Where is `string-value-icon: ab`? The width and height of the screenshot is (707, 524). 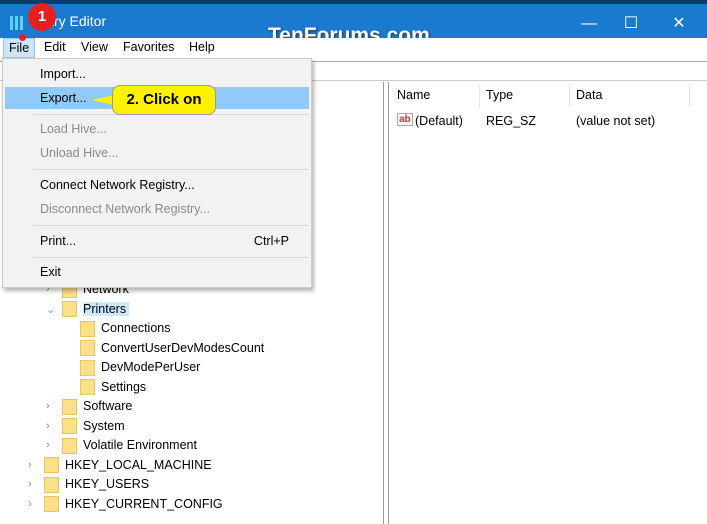
string-value-icon: ab is located at coordinates (405, 119).